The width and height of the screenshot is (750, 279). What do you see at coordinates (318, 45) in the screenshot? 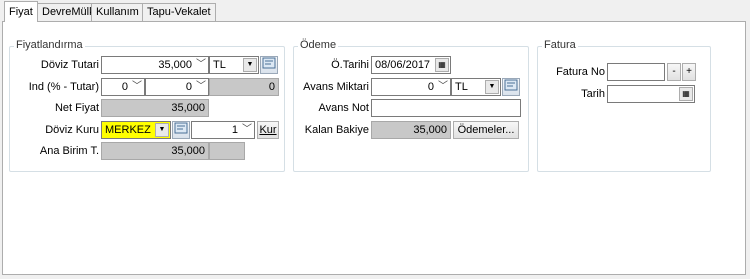
I see `group-title: Ödeme` at bounding box center [318, 45].